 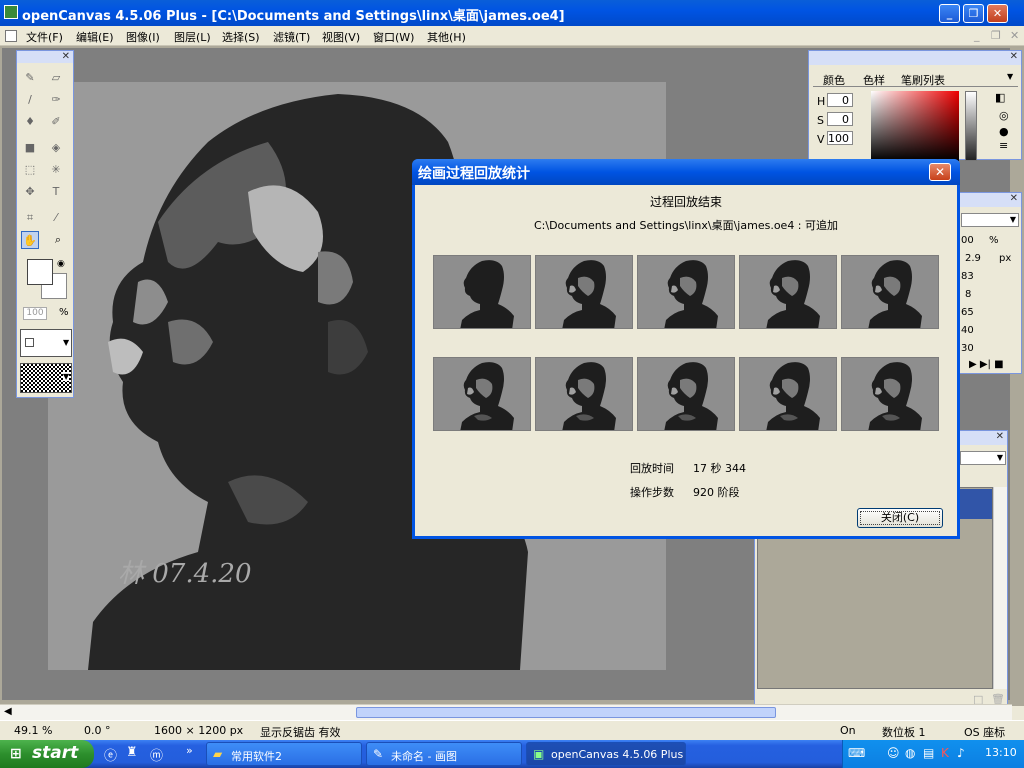 I want to click on pen-tool-icon: ✎, so click(x=30, y=78).